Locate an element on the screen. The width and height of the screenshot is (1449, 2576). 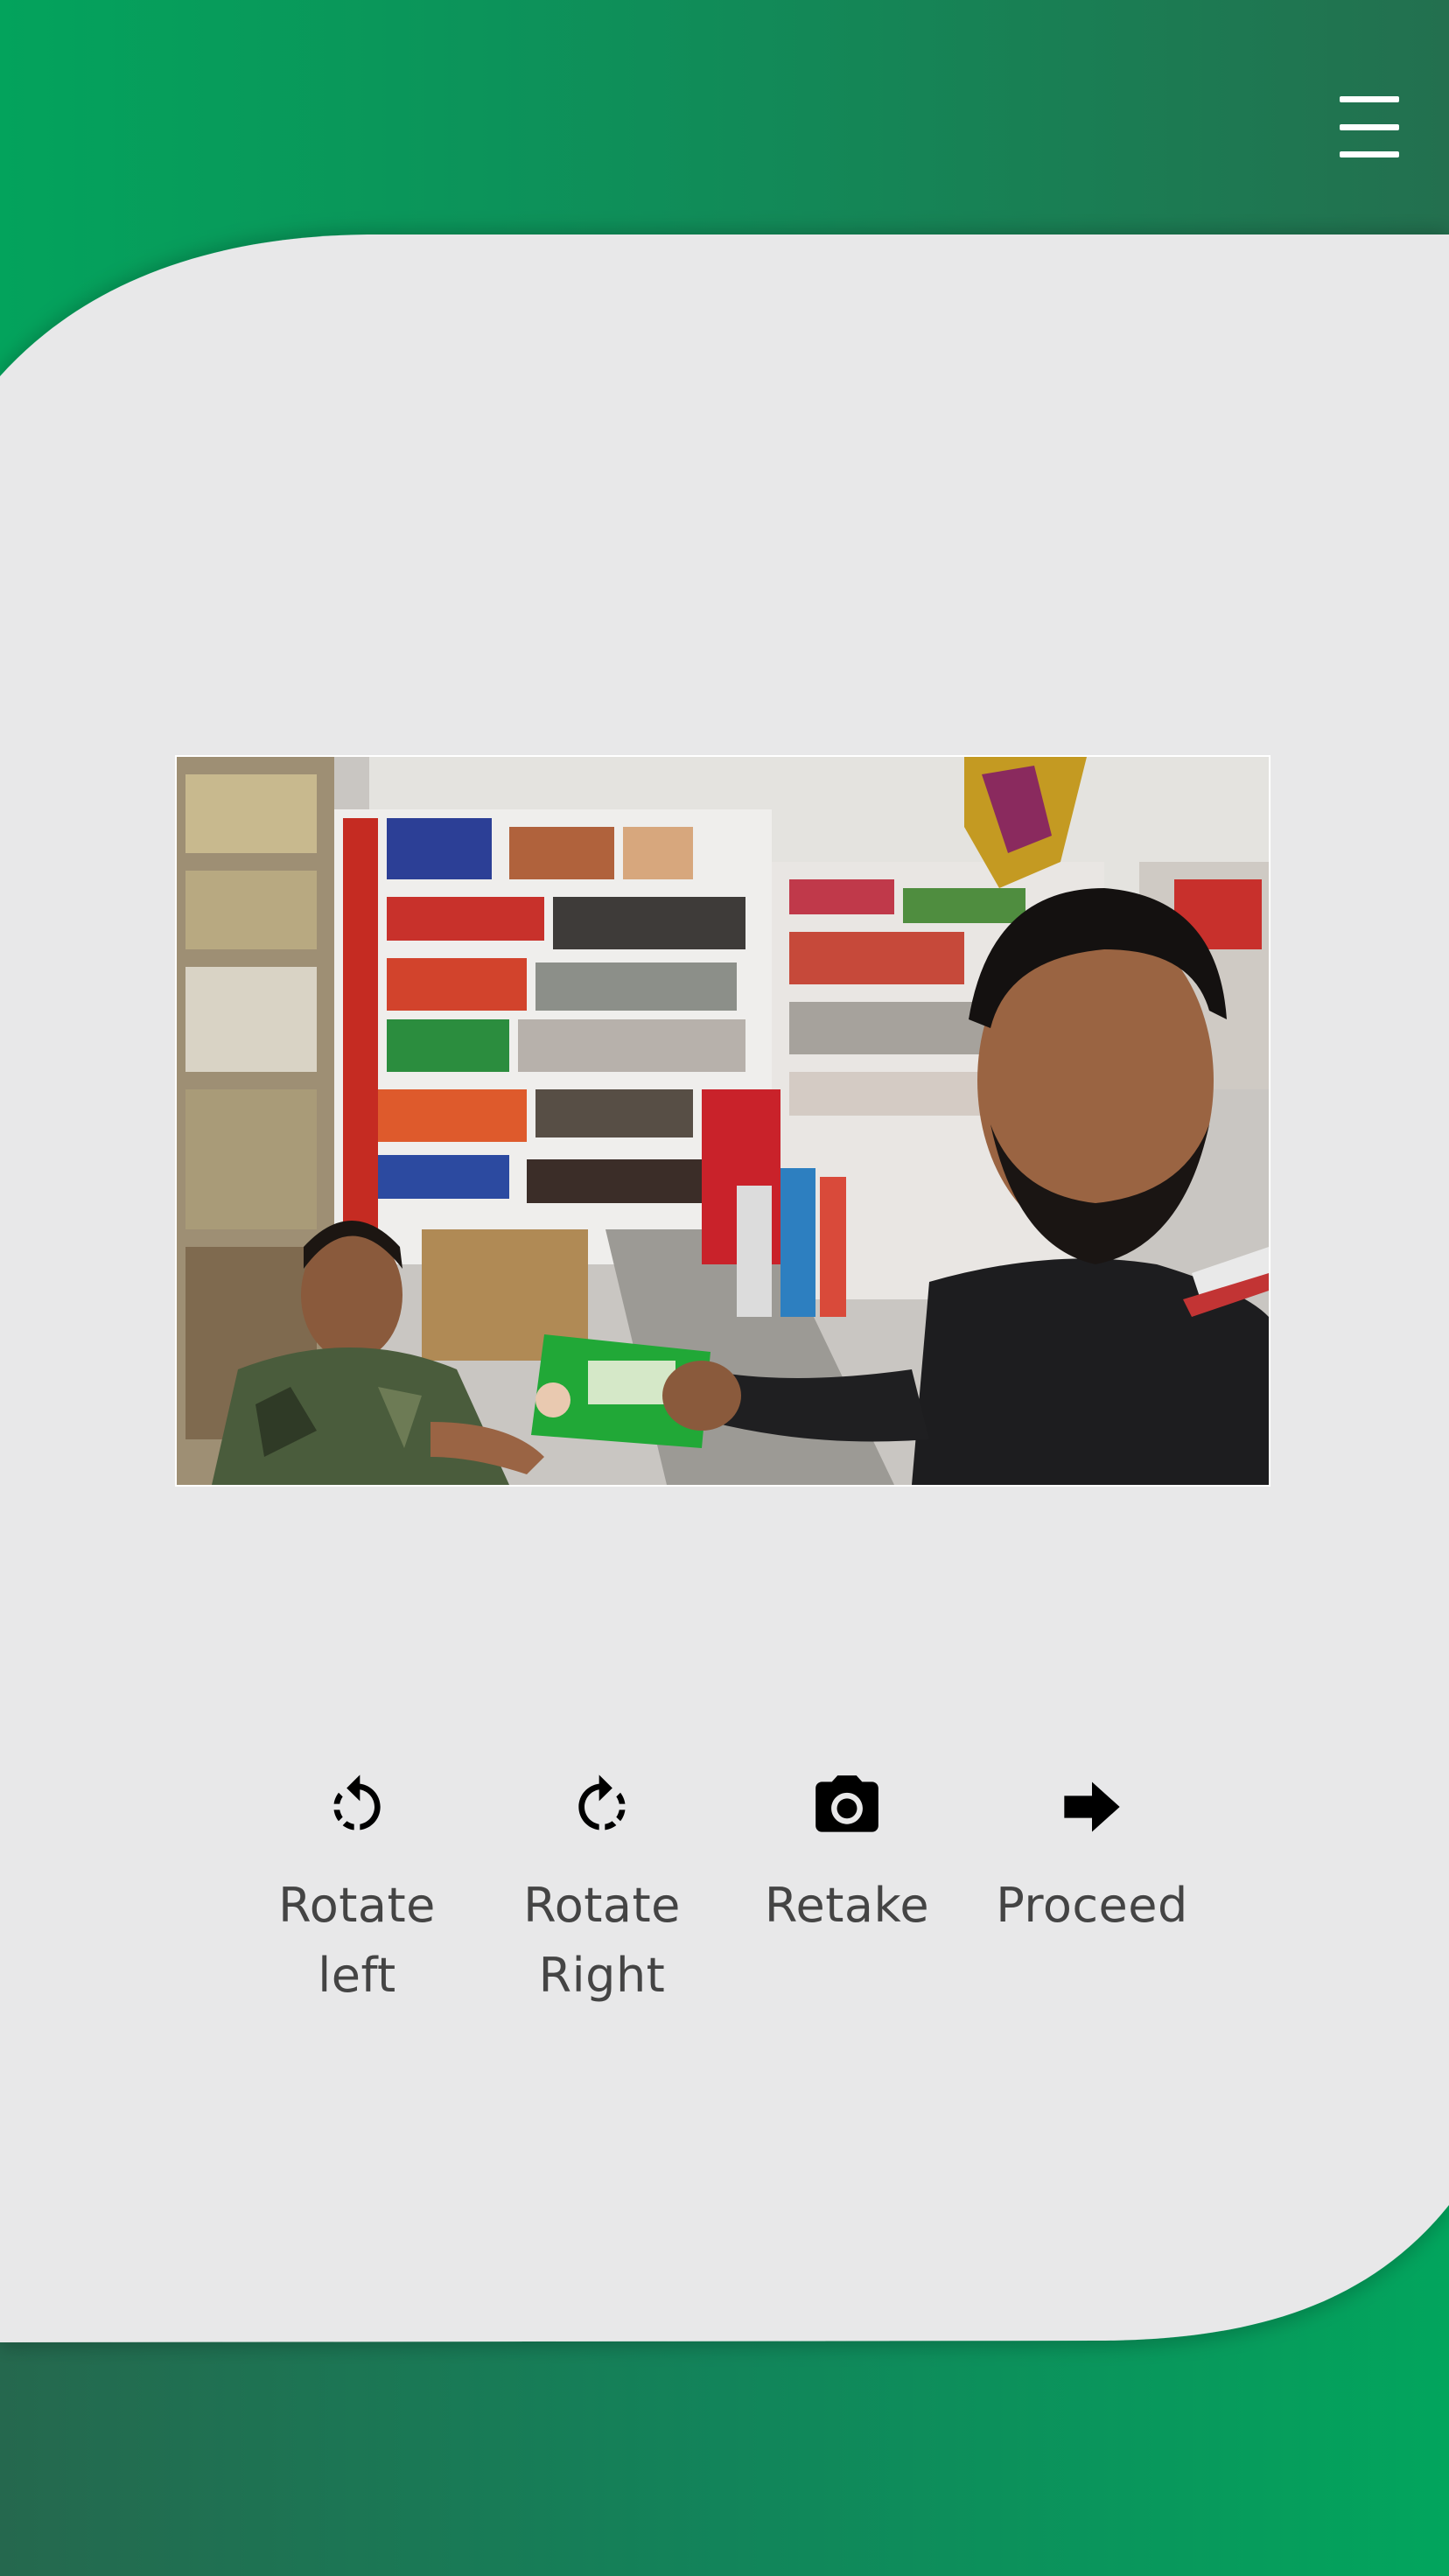
hamburger-menu-icon is located at coordinates (1369, 99).